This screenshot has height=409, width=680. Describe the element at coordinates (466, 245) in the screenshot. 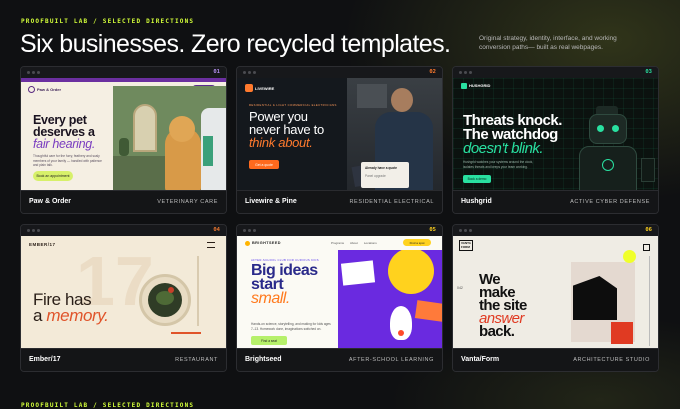

I see `preview-logo: VANTA FORM` at that location.